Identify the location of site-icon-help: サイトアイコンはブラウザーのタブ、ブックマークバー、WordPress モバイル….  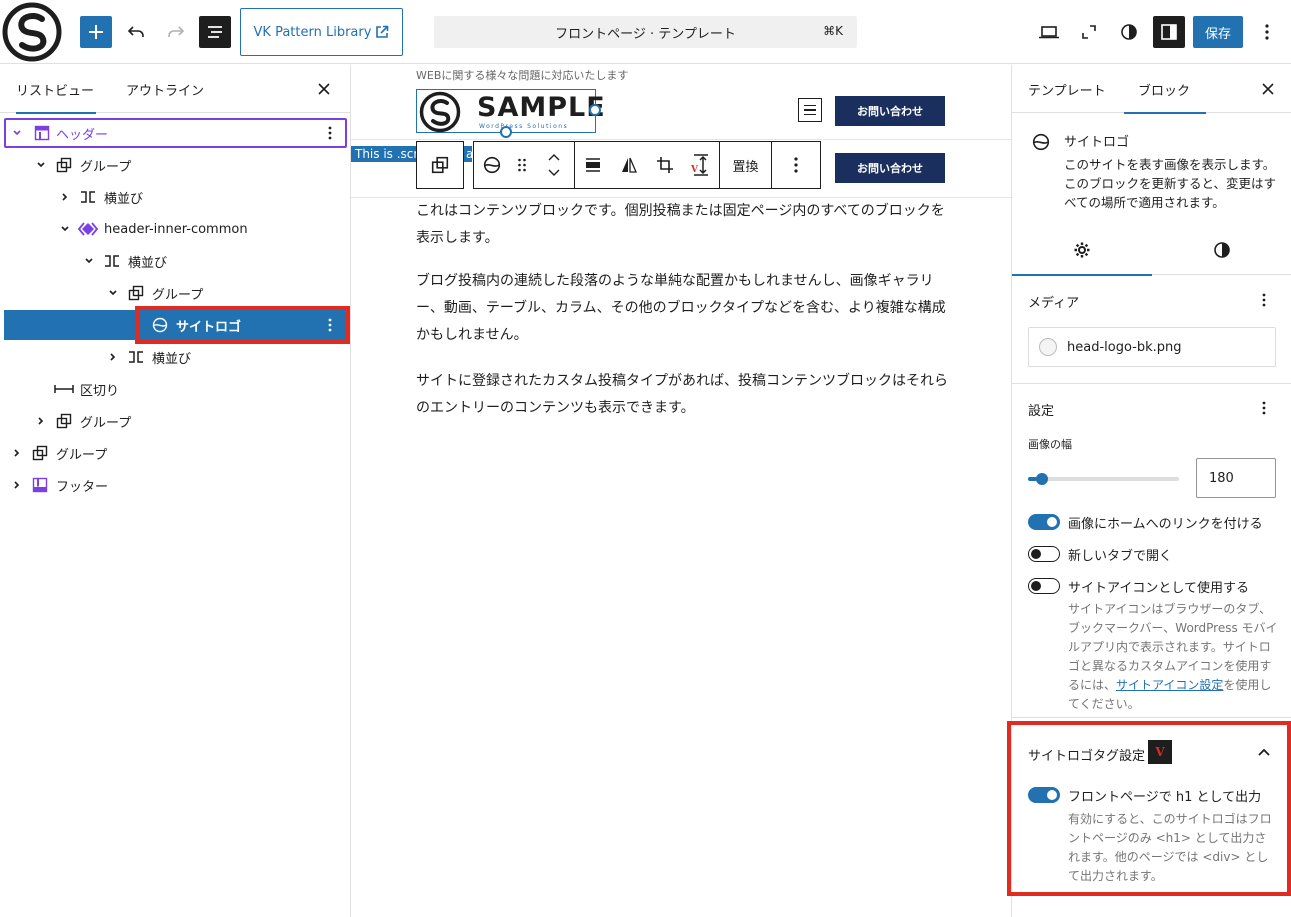
(1173, 656).